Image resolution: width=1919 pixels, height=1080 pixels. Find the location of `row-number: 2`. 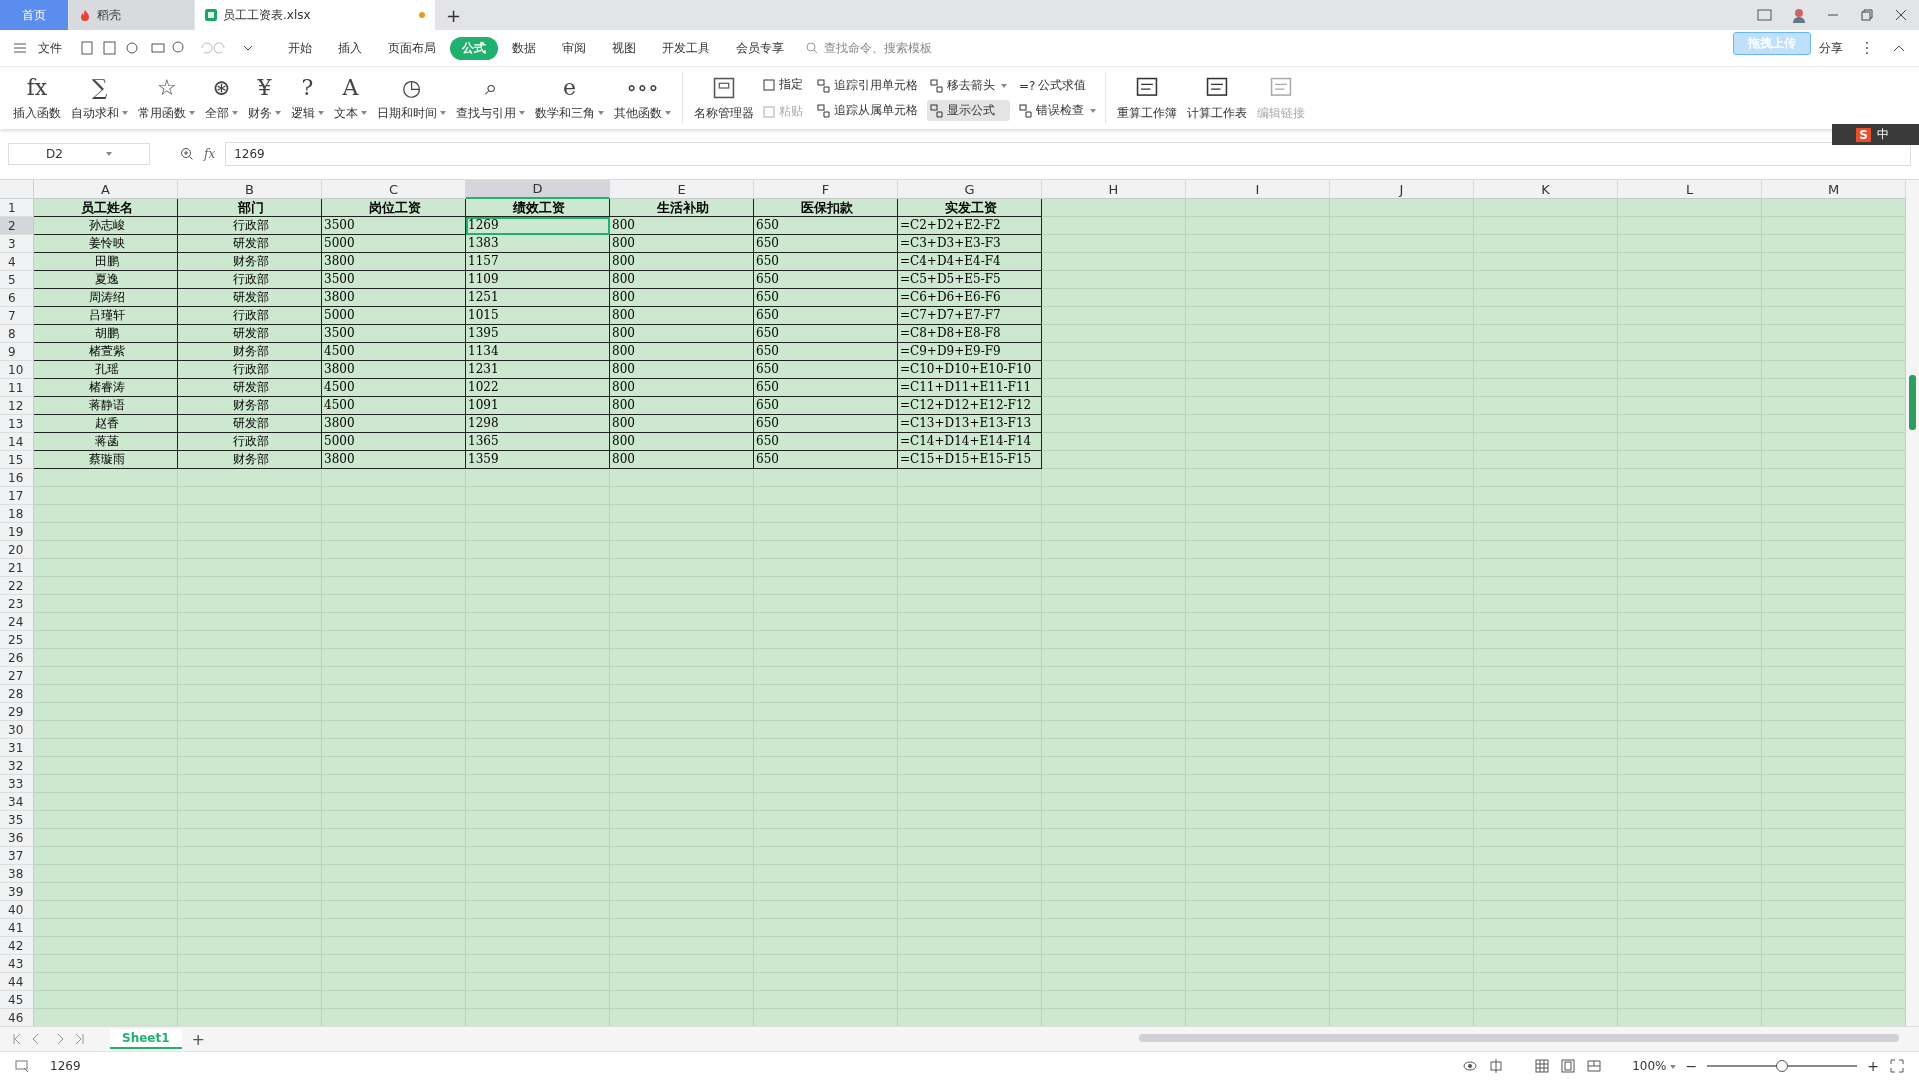

row-number: 2 is located at coordinates (17, 226).